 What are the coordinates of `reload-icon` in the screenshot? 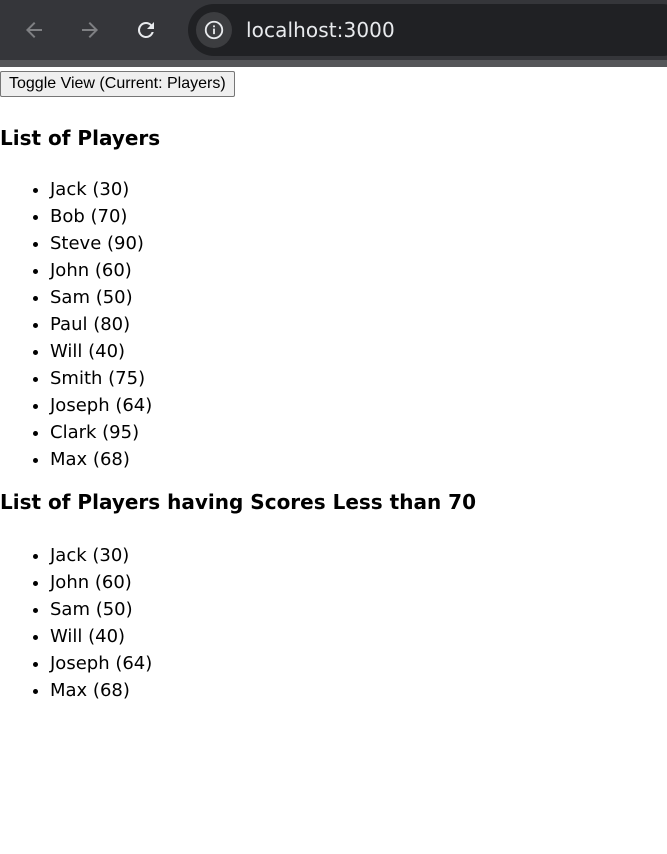 It's located at (145, 29).